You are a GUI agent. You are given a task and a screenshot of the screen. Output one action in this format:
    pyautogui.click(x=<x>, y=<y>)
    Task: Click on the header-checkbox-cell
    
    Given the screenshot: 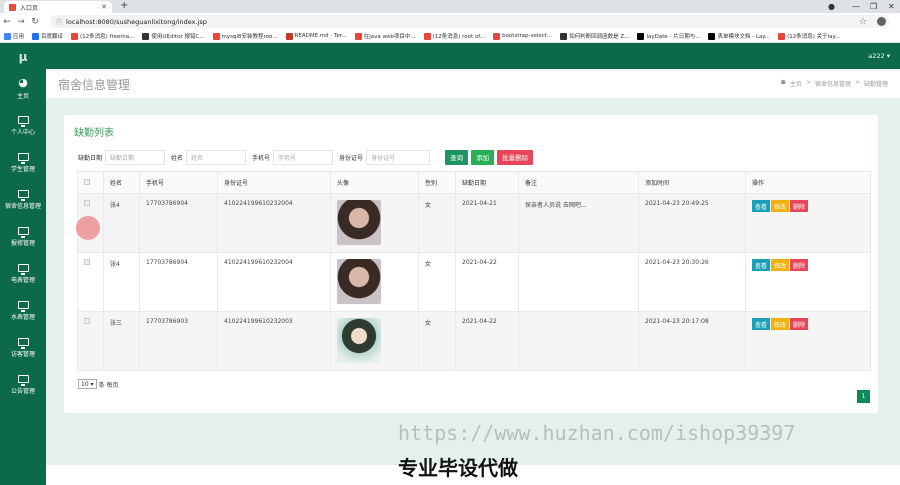 What is the action you would take?
    pyautogui.click(x=90, y=182)
    